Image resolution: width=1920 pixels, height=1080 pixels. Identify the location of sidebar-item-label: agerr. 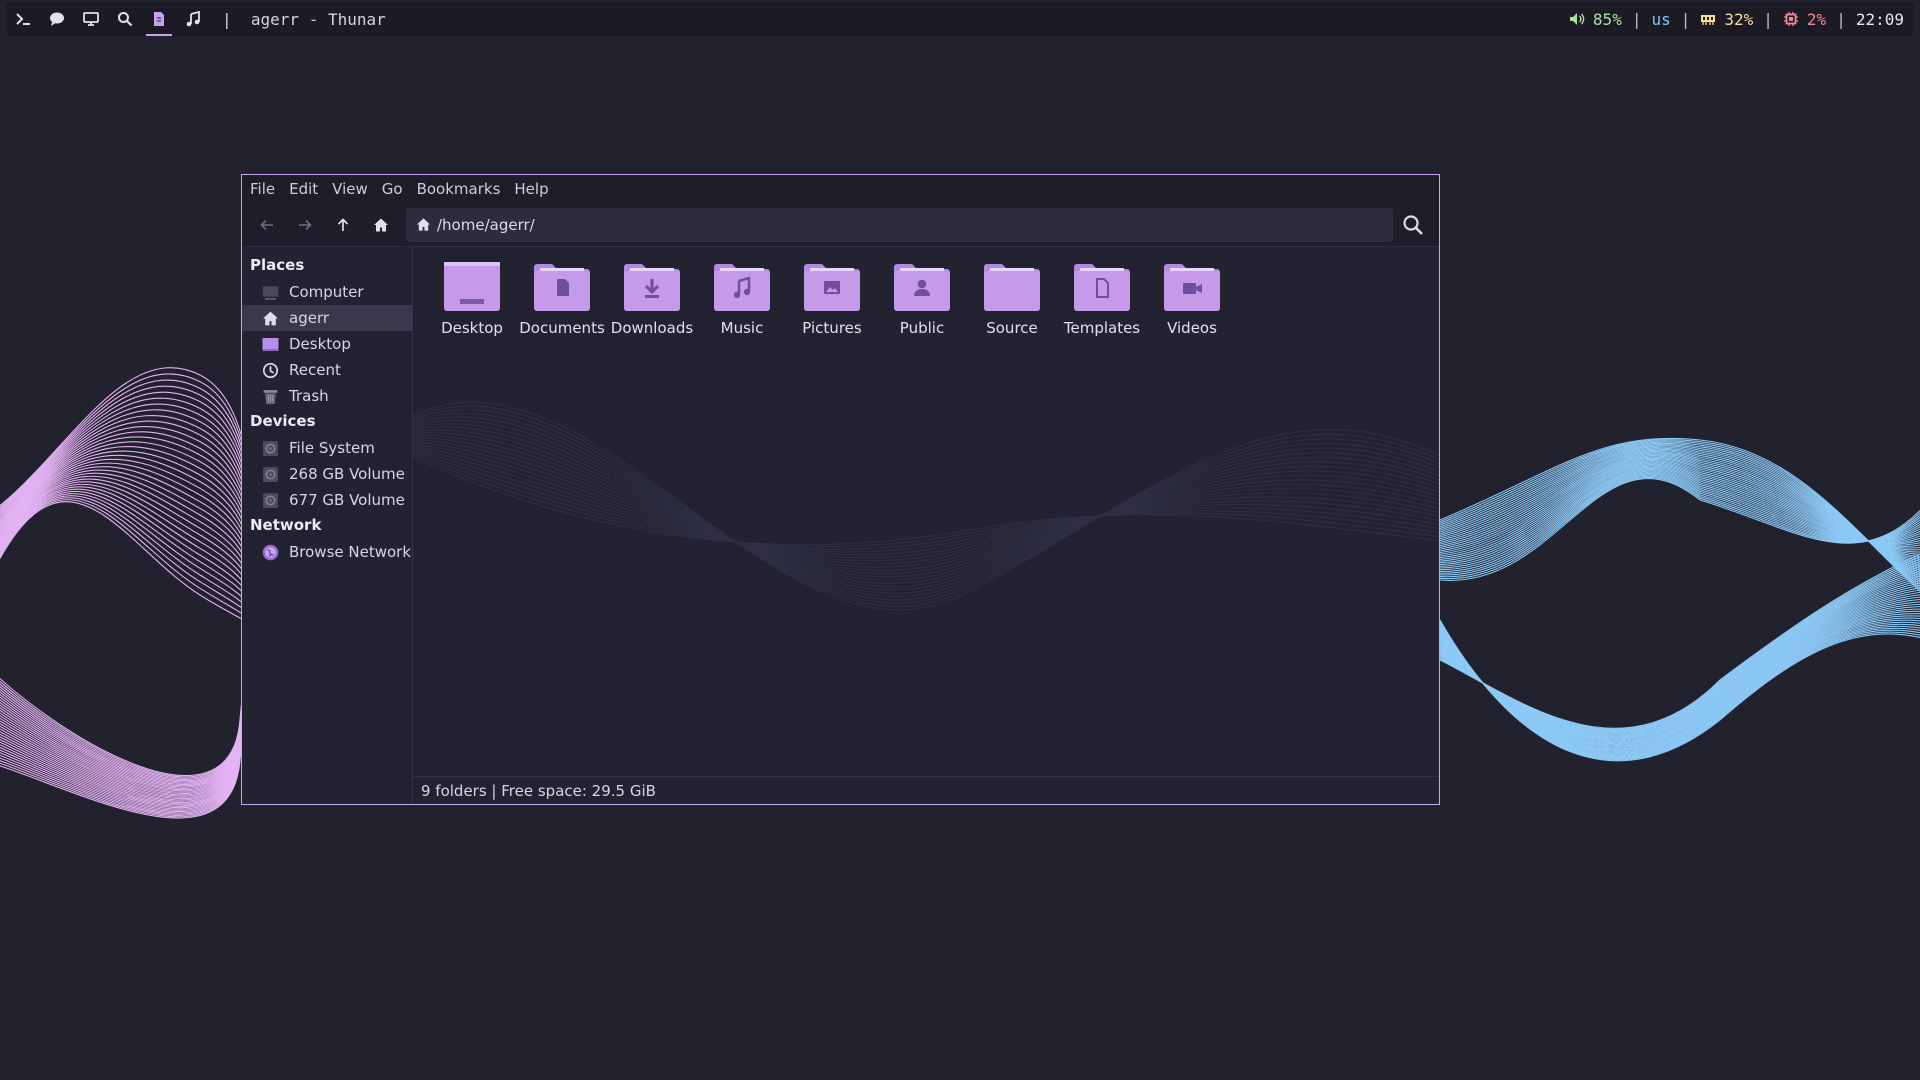
(309, 318).